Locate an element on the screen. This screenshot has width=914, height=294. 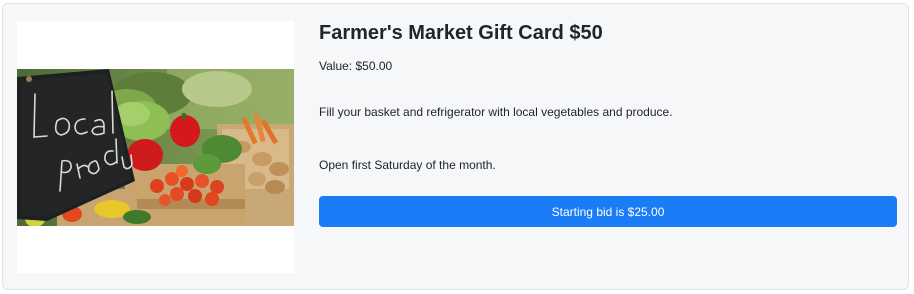
starting-bid-button: Starting bid is $25.00 is located at coordinates (608, 211).